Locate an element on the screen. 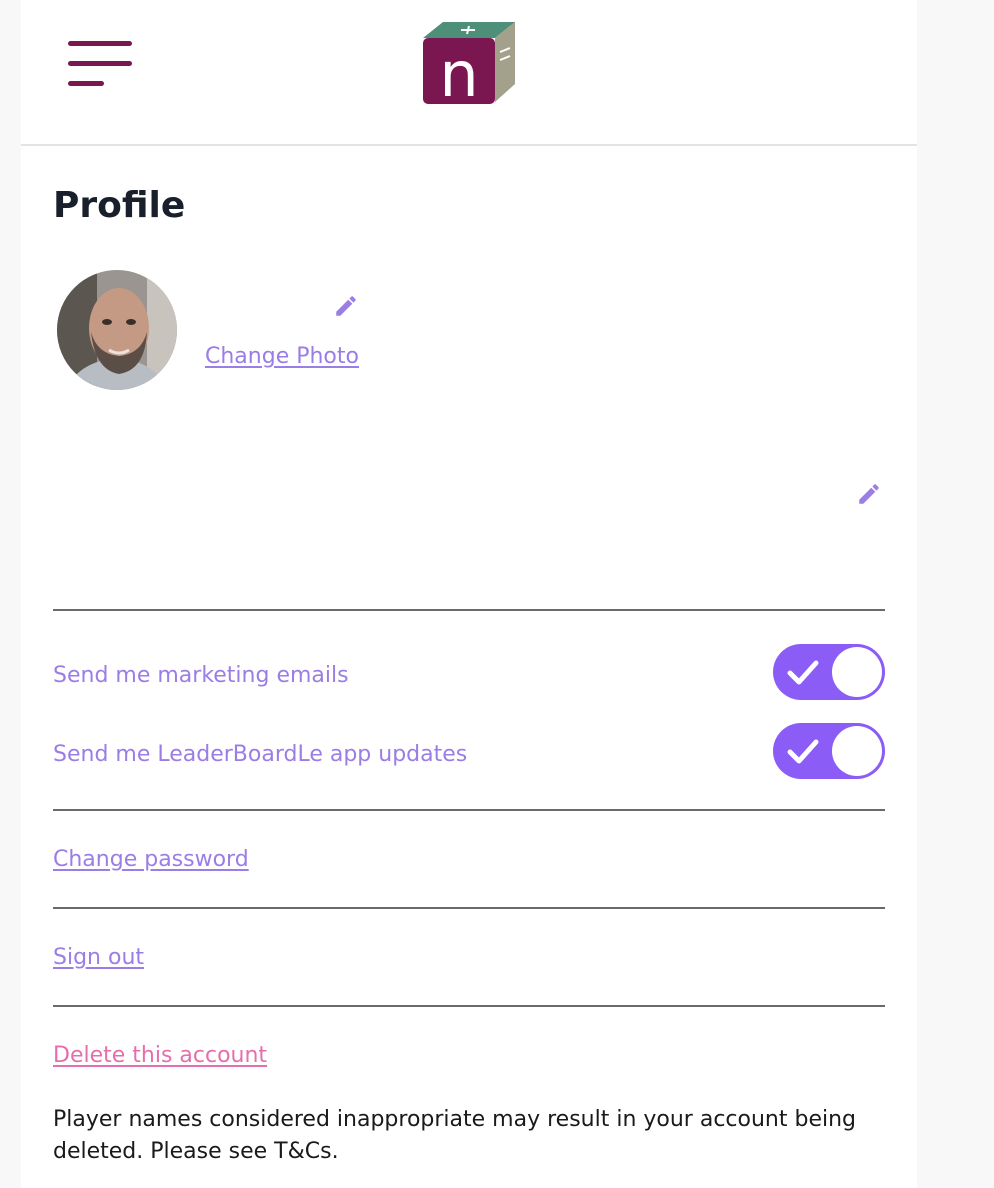 The height and width of the screenshot is (1188, 994). sign-out-link: Sign out is located at coordinates (98, 958).